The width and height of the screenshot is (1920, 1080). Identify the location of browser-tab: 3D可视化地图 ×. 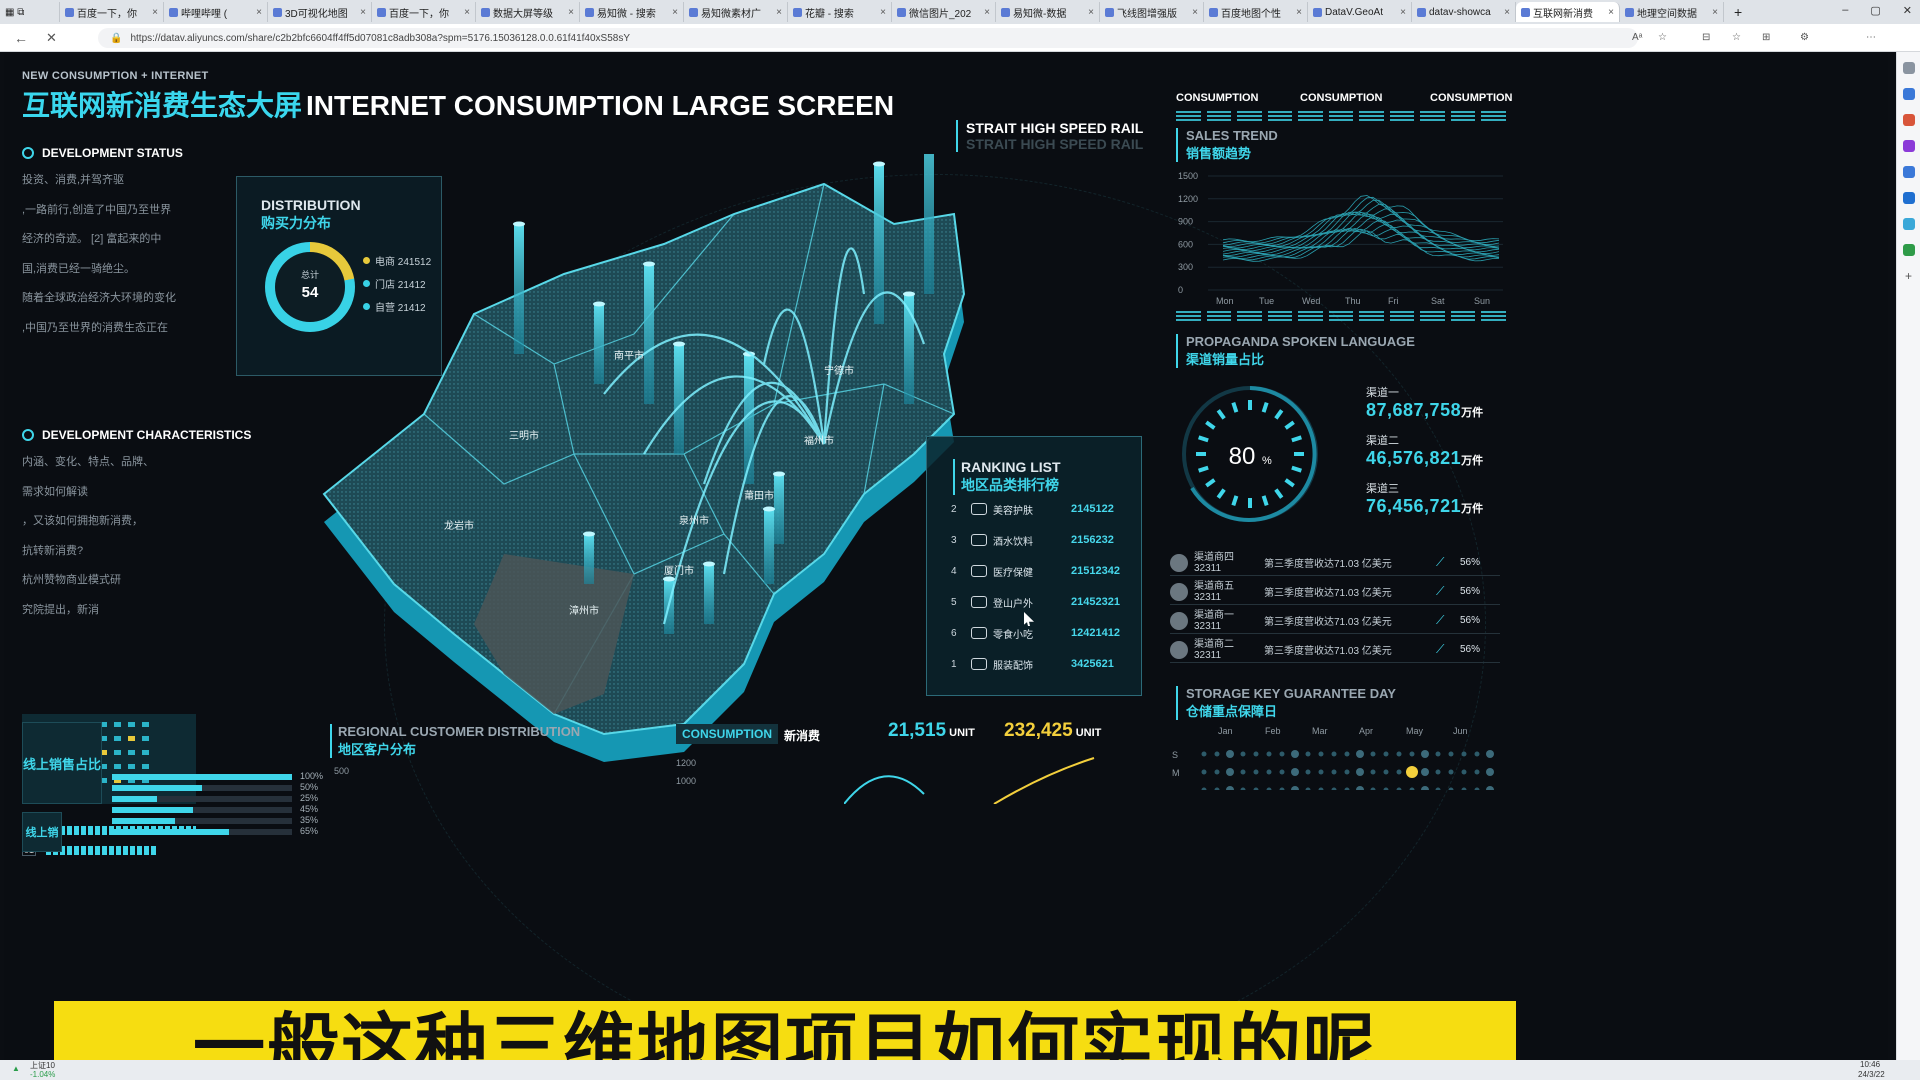
(320, 12).